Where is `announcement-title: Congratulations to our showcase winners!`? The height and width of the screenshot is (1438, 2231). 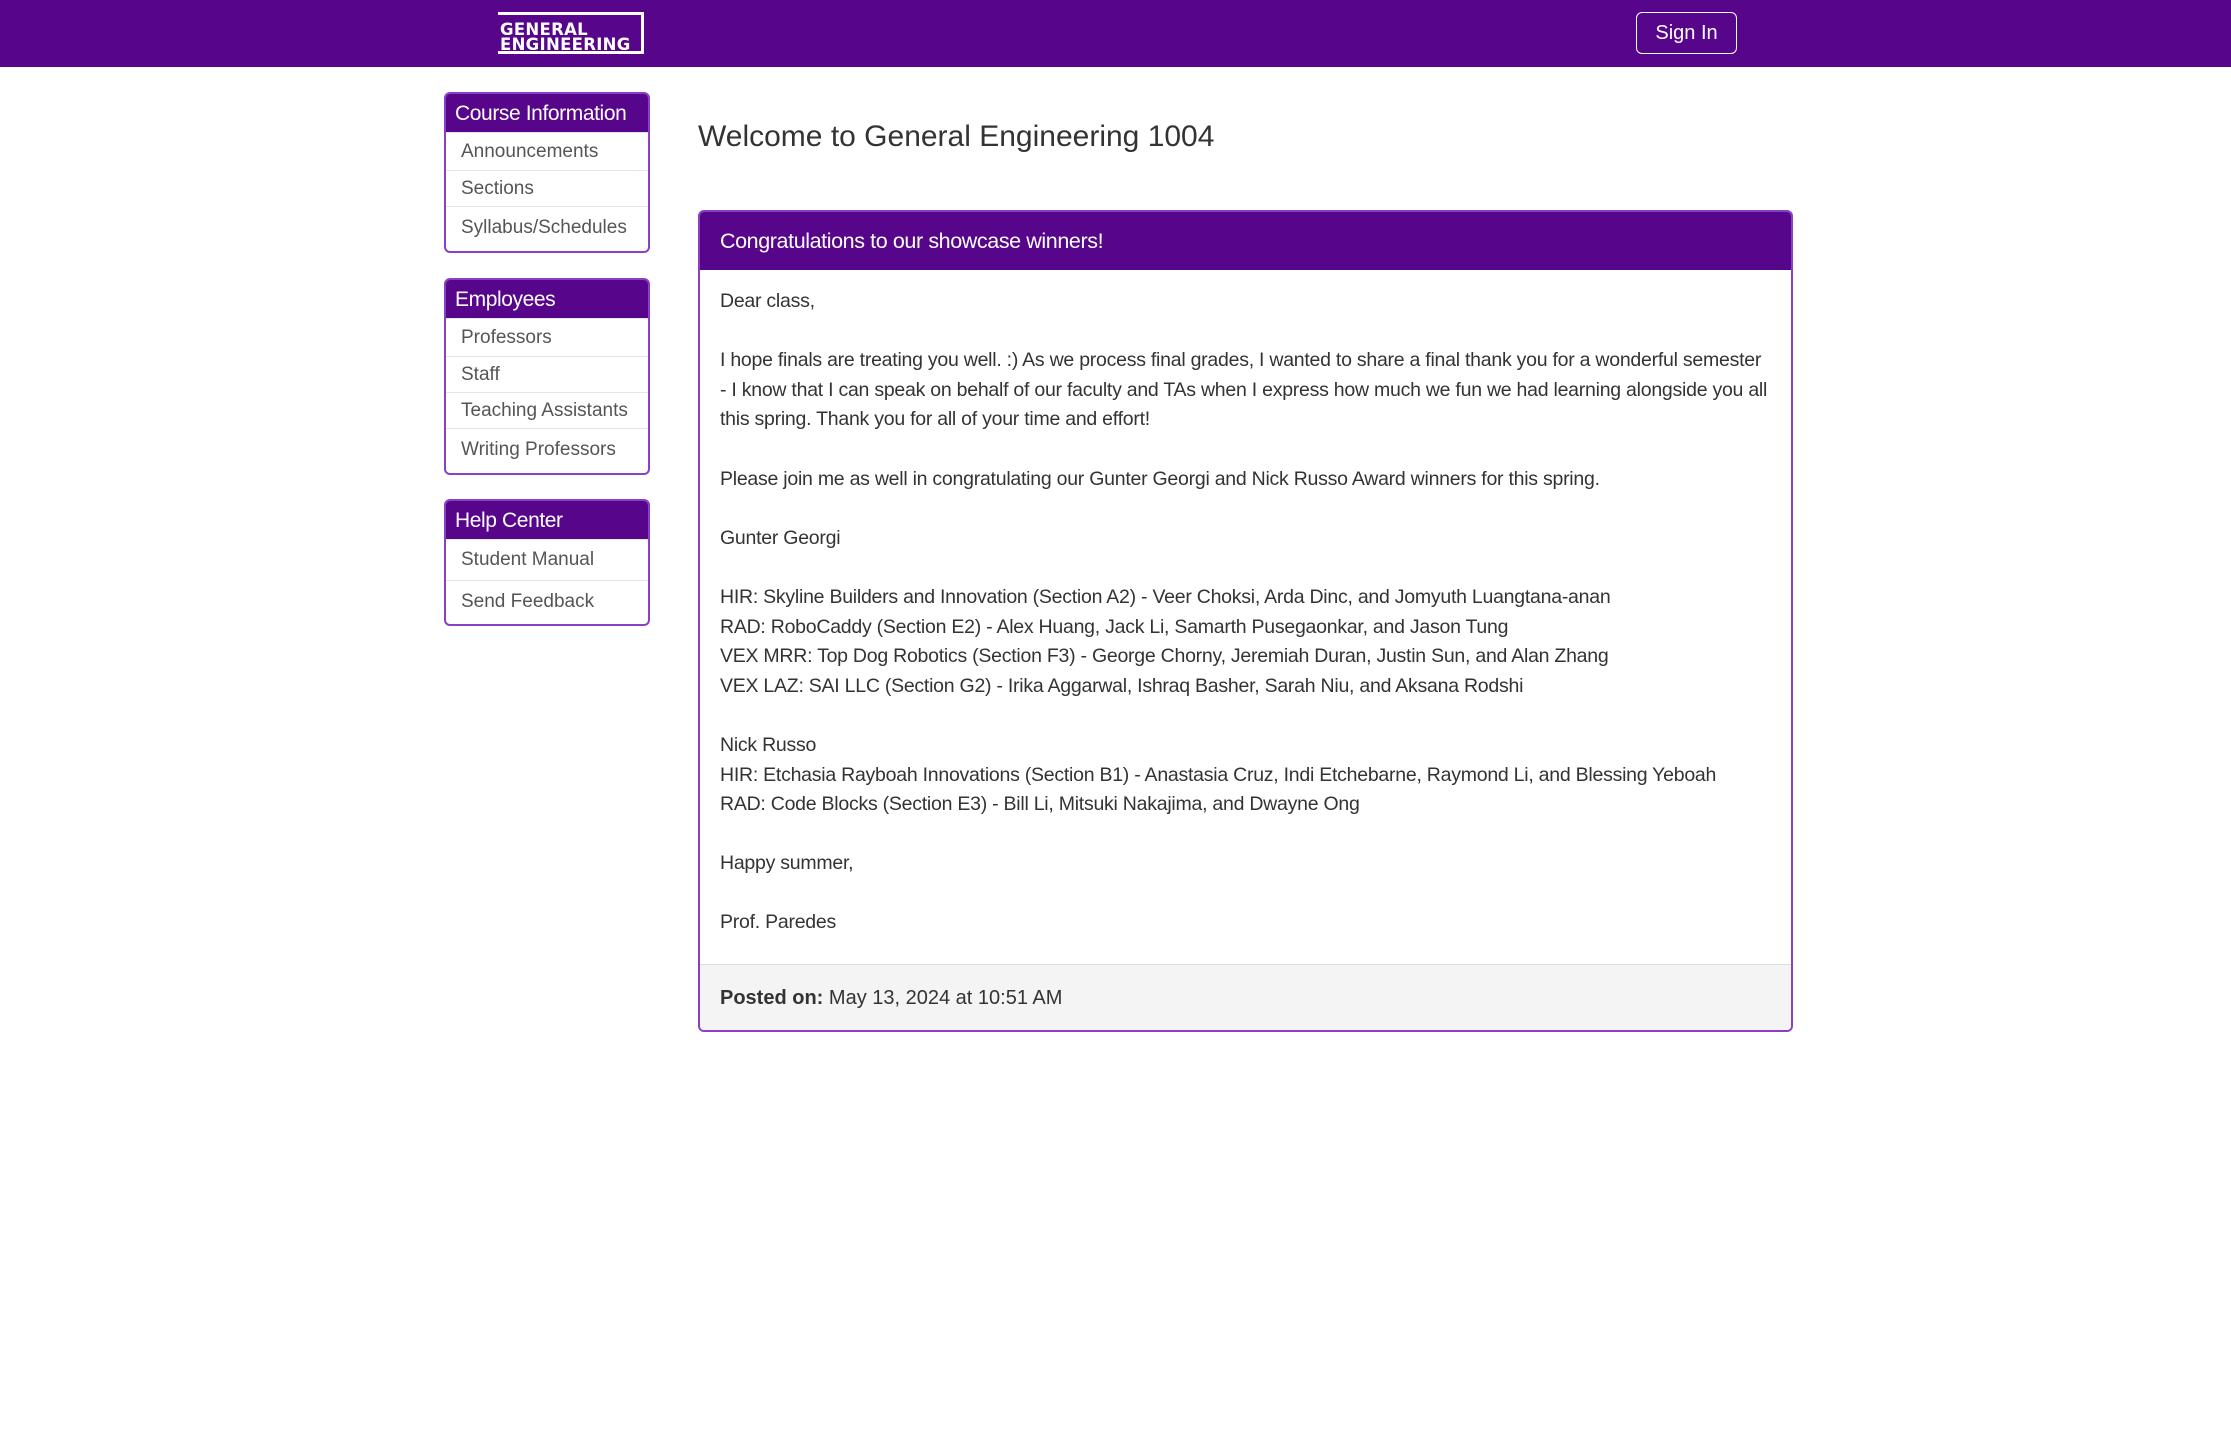 announcement-title: Congratulations to our showcase winners! is located at coordinates (1245, 241).